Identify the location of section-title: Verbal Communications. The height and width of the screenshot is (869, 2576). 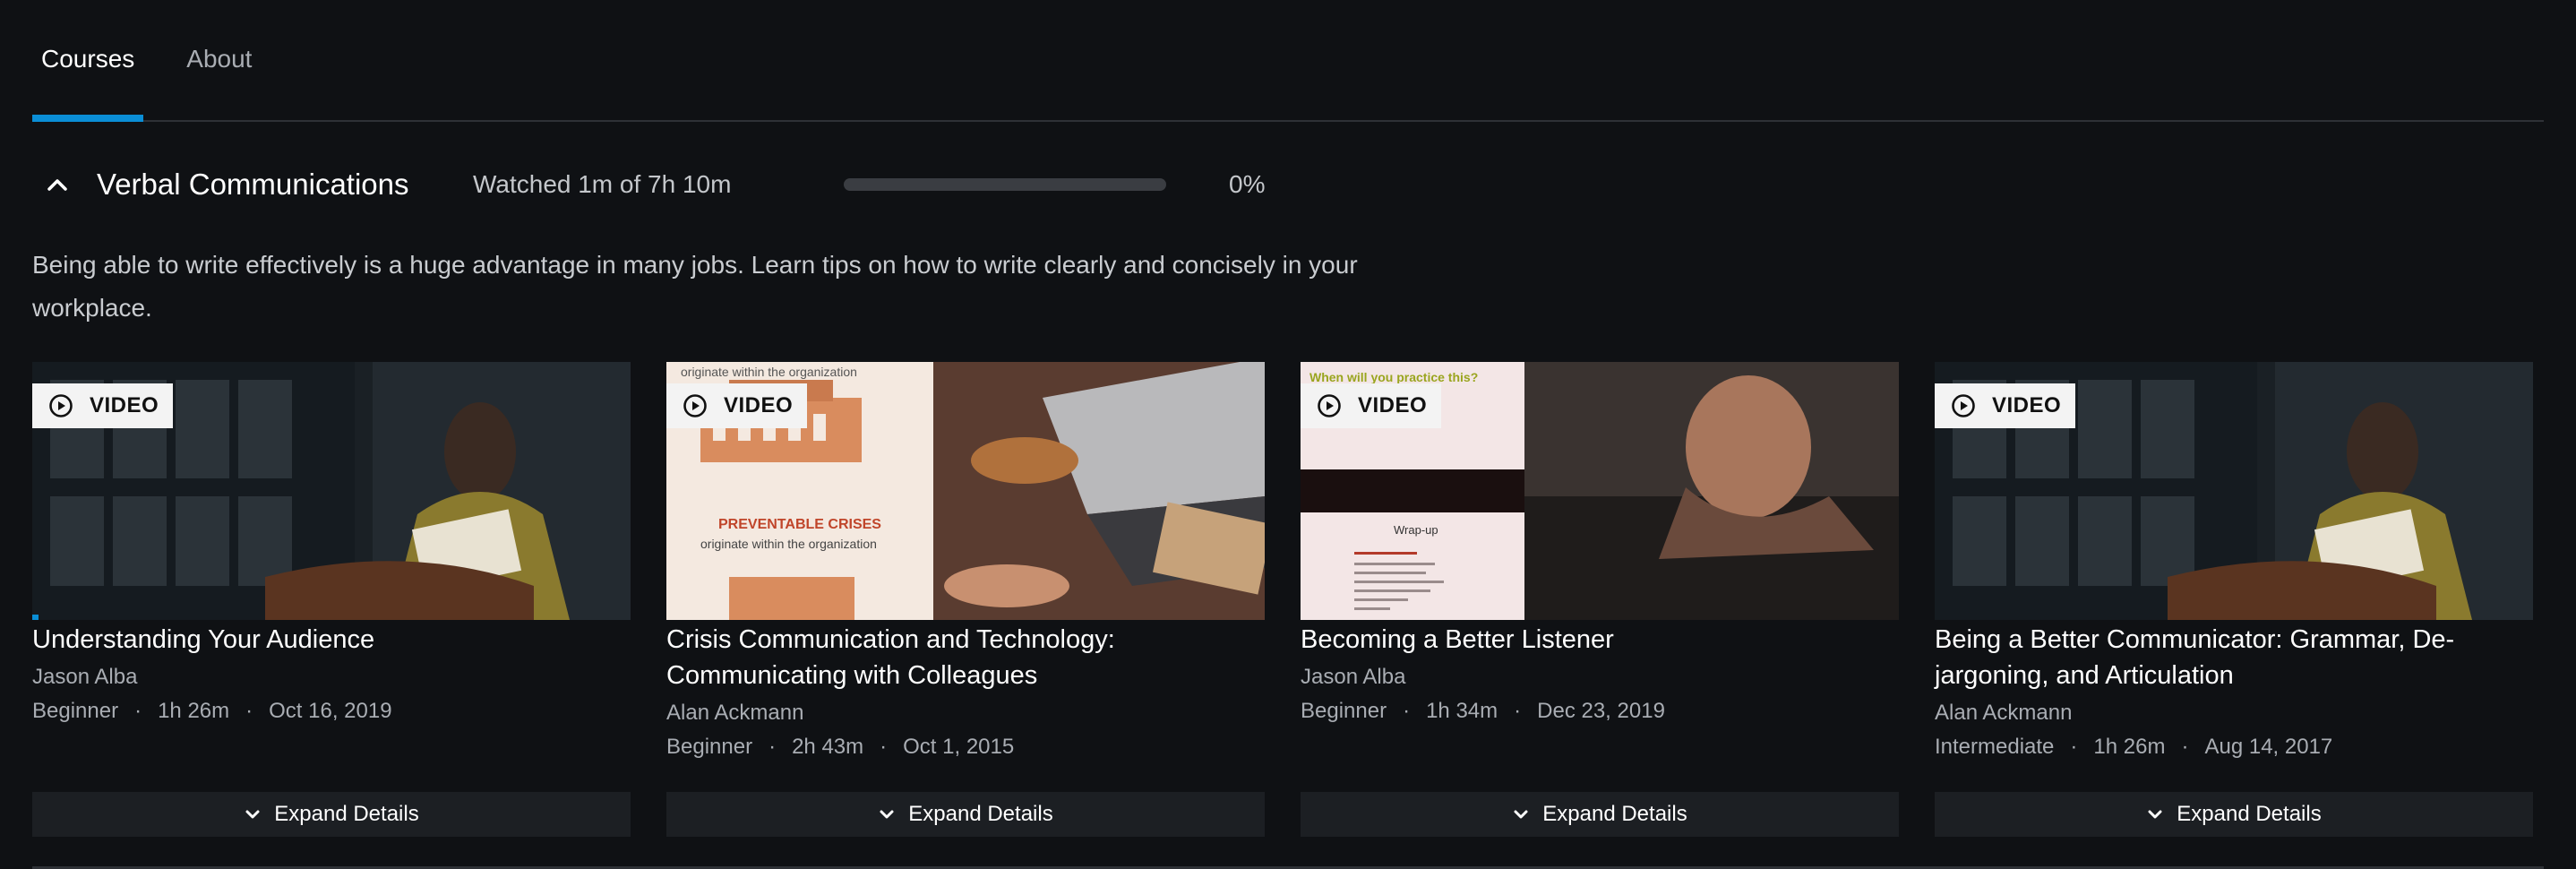
(253, 185).